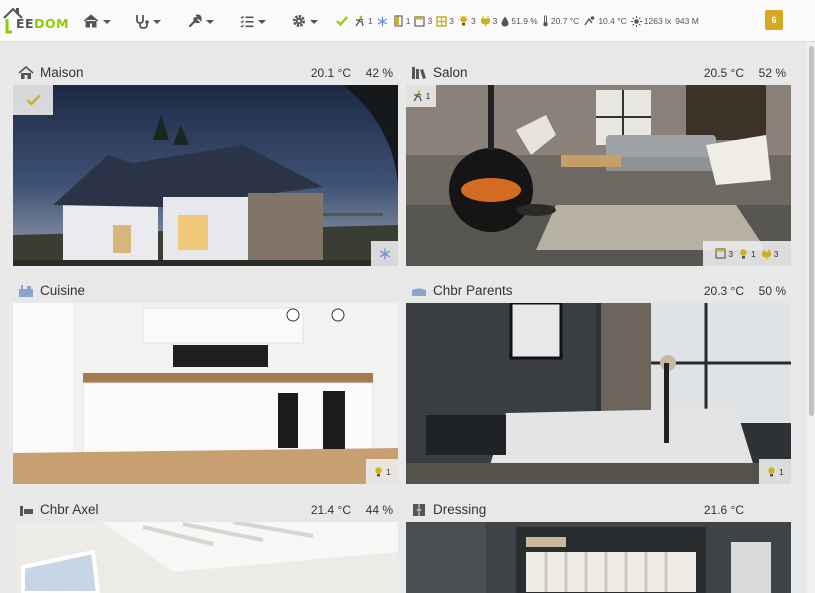  I want to click on gear-icon, so click(299, 21).